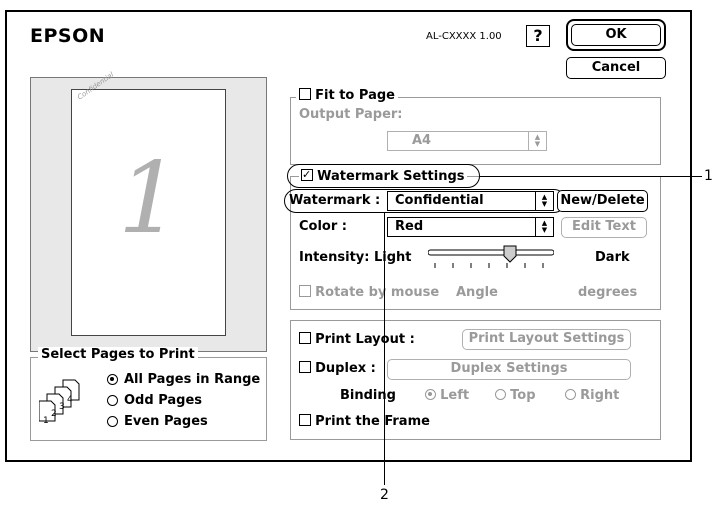 The height and width of the screenshot is (506, 716). I want to click on rotate-by-mouse-label: Rotate by mouse, so click(377, 292).